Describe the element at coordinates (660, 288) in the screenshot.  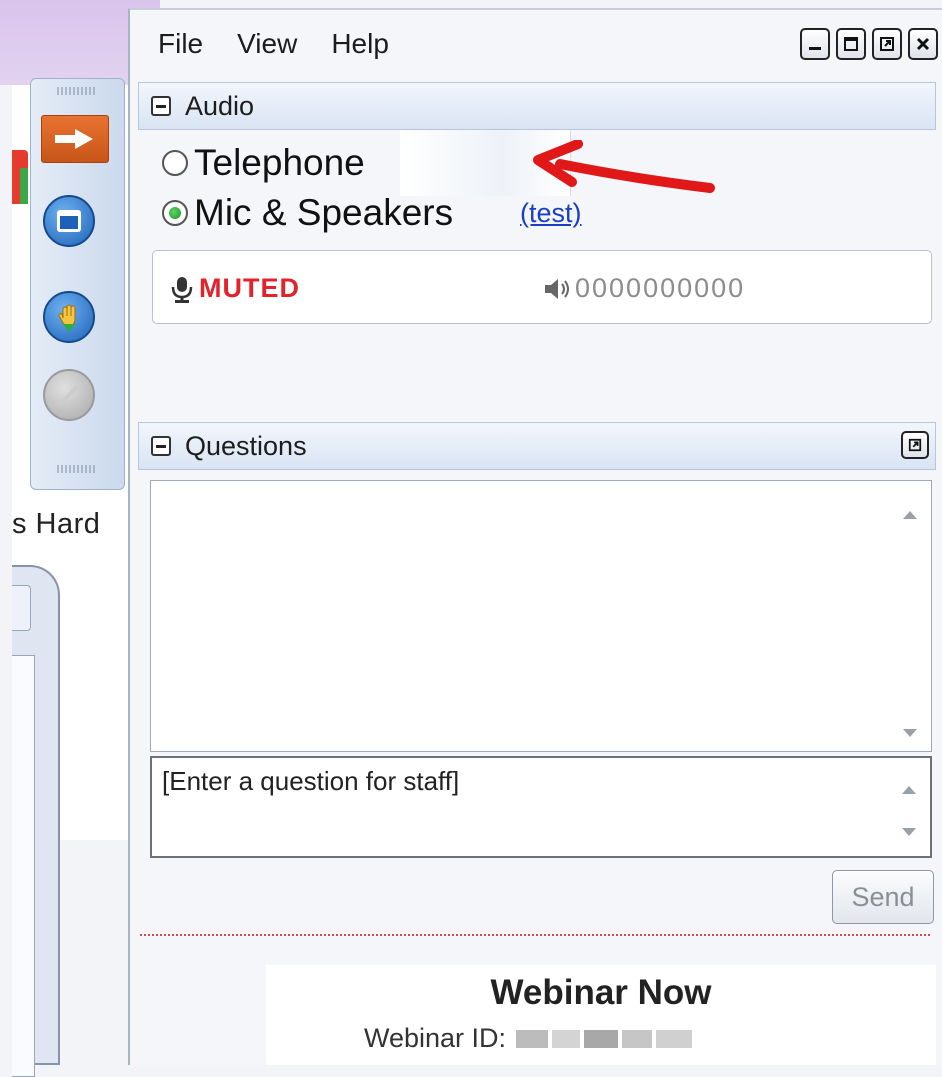
I see `volume-meter-digits: 0000000000` at that location.